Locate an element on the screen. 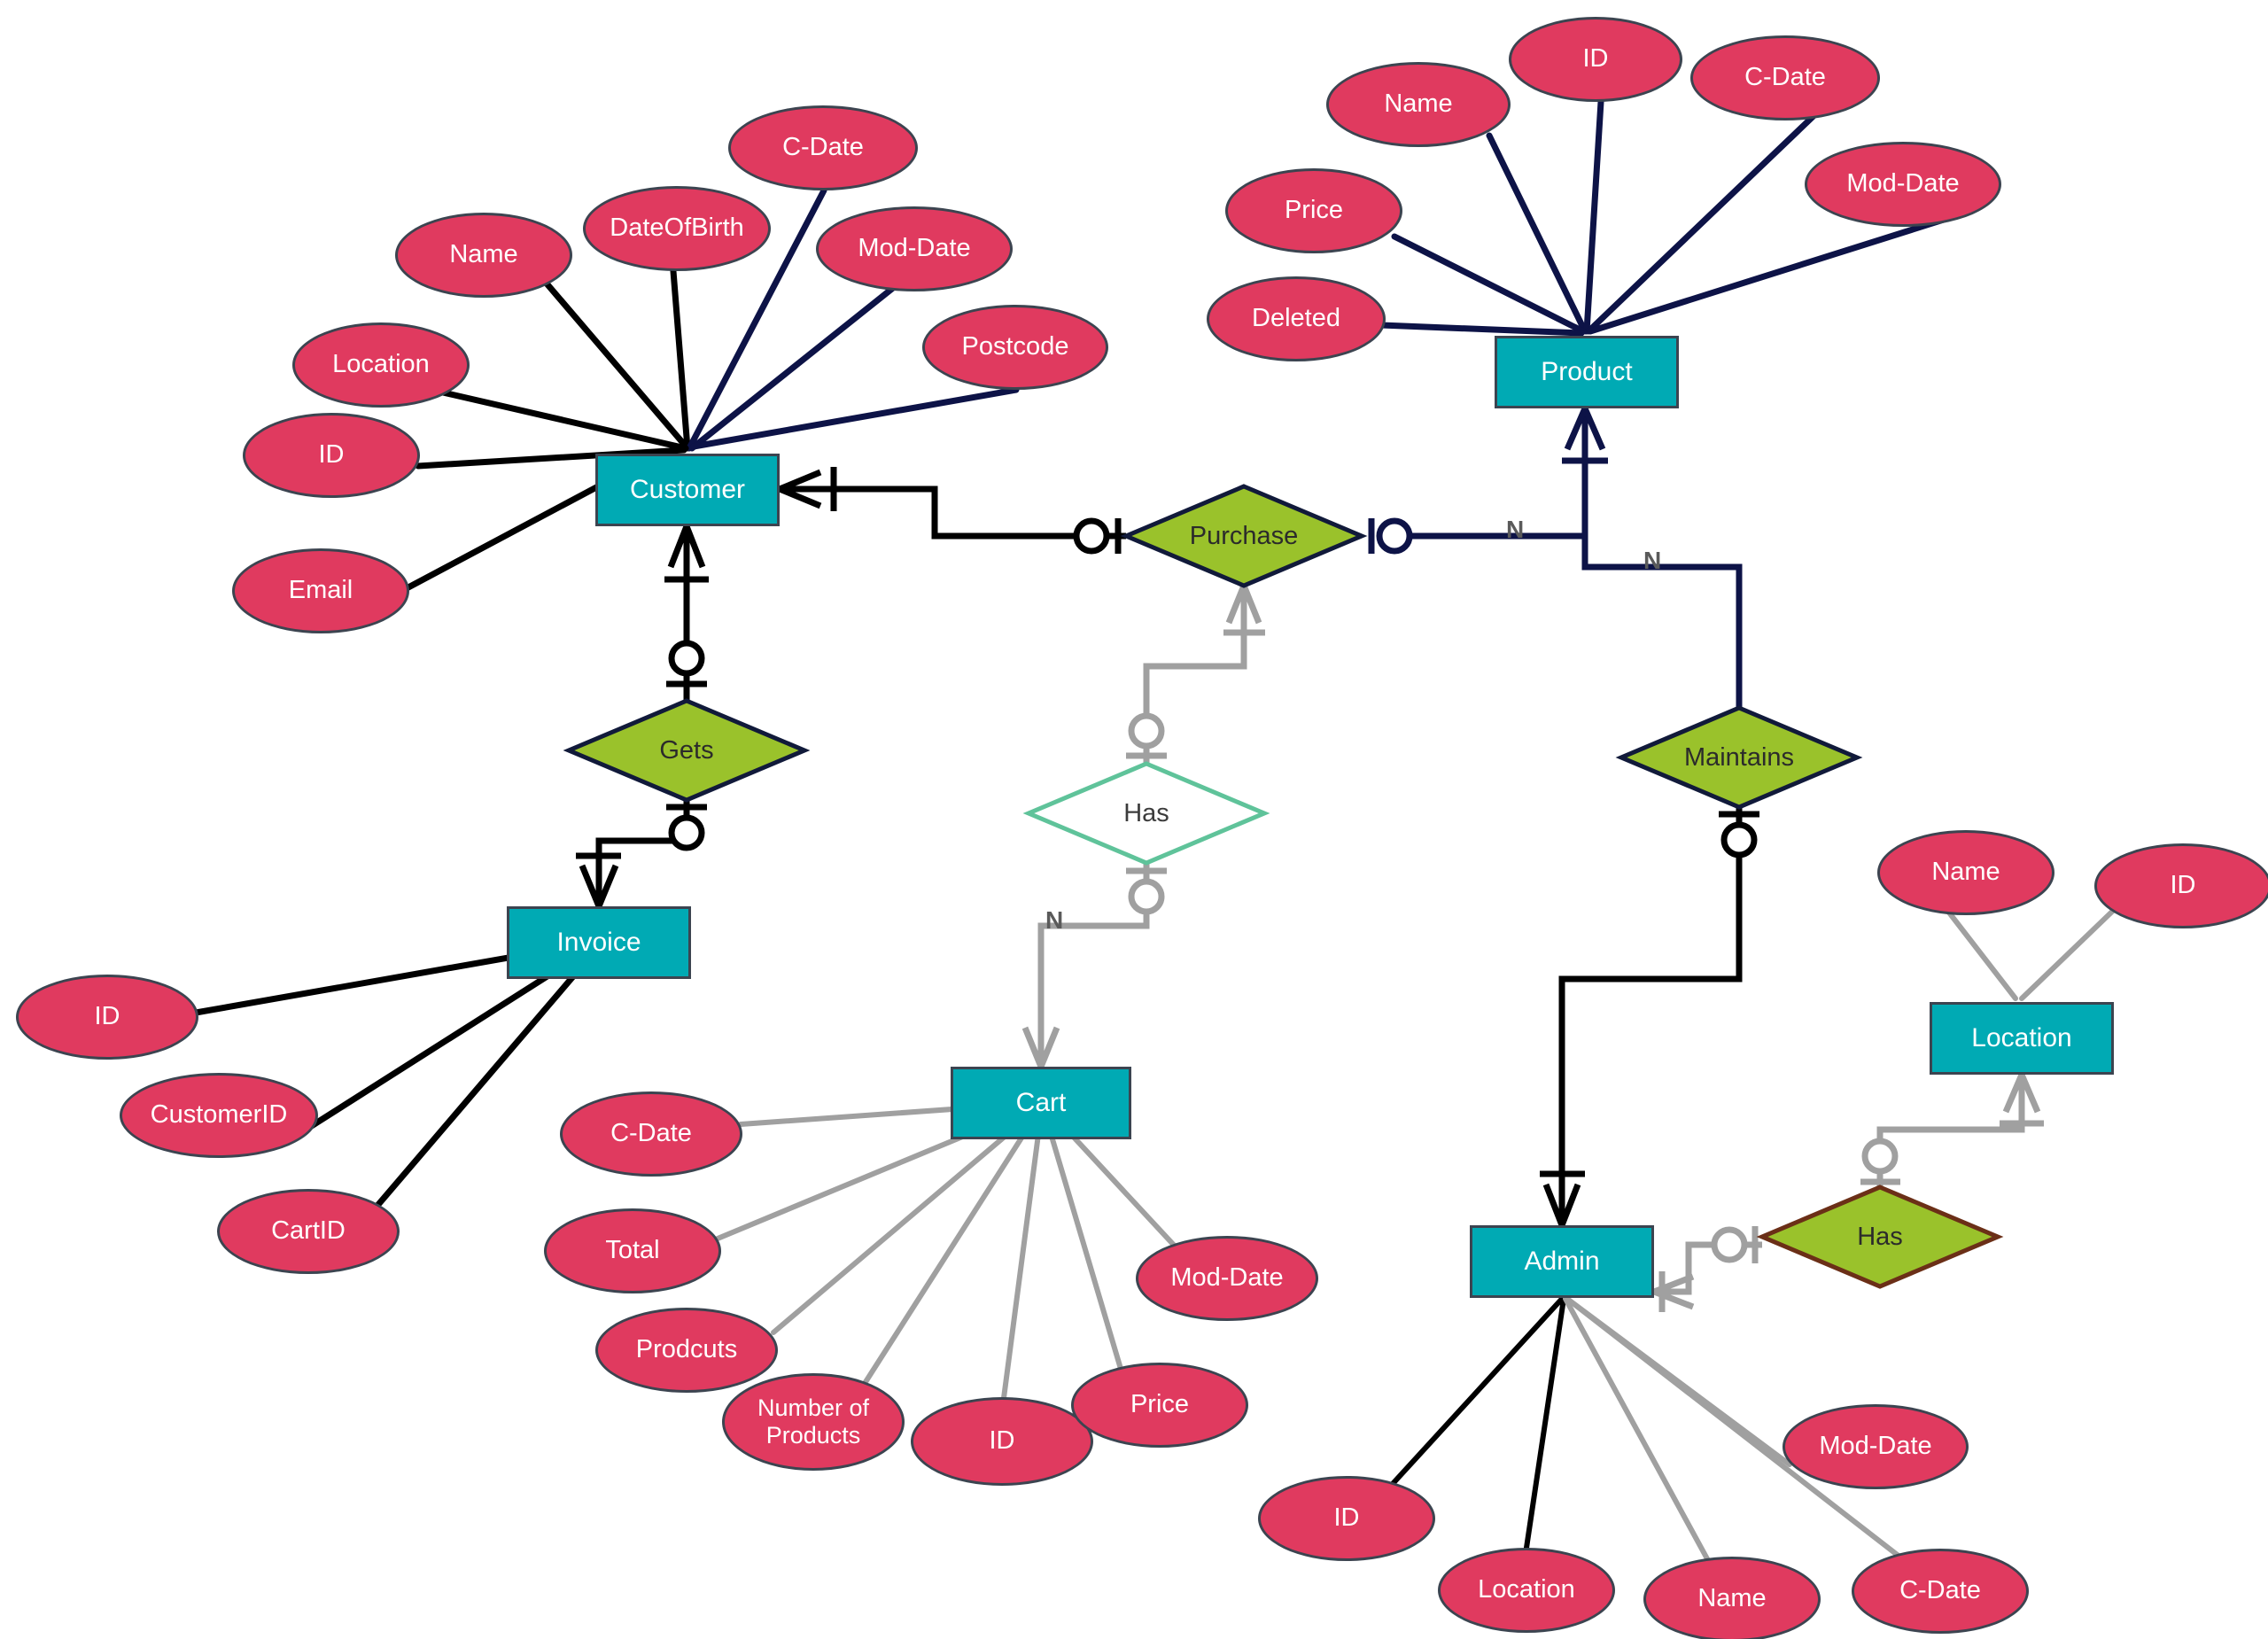 This screenshot has width=2268, height=1639. attribute-customer-c-date: C-Date is located at coordinates (823, 147).